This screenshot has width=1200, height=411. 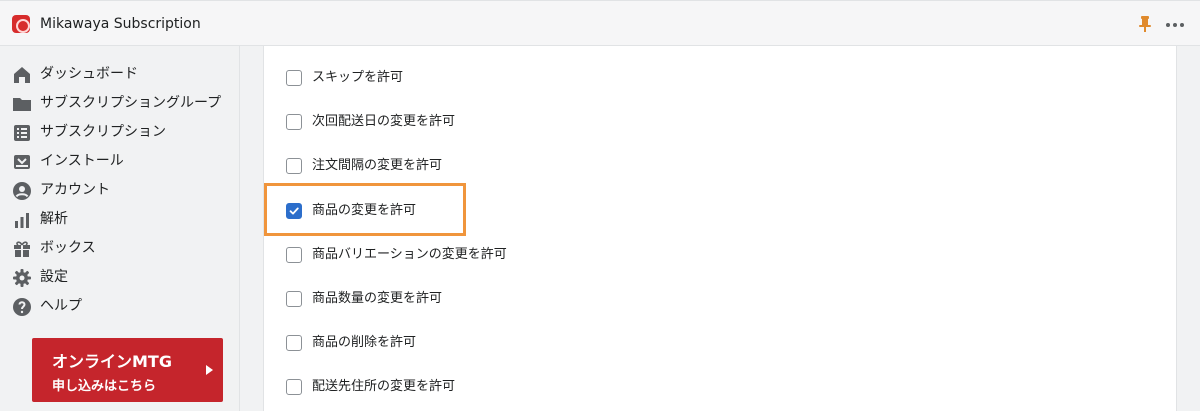 I want to click on option-allow-quantity-change: 商品数量の変更を許可, so click(x=714, y=299).